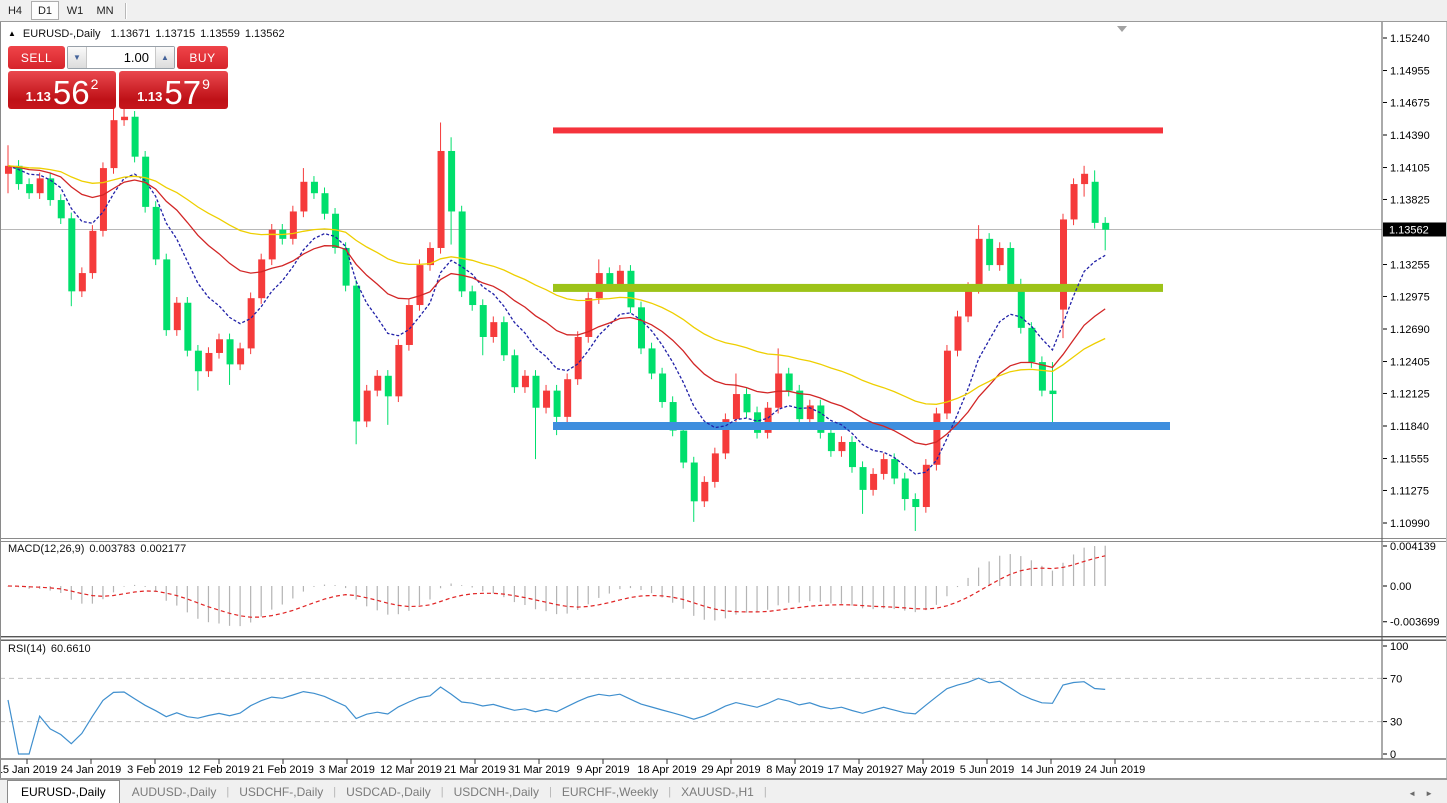 The height and width of the screenshot is (803, 1447). I want to click on hline-resistance, so click(858, 130).